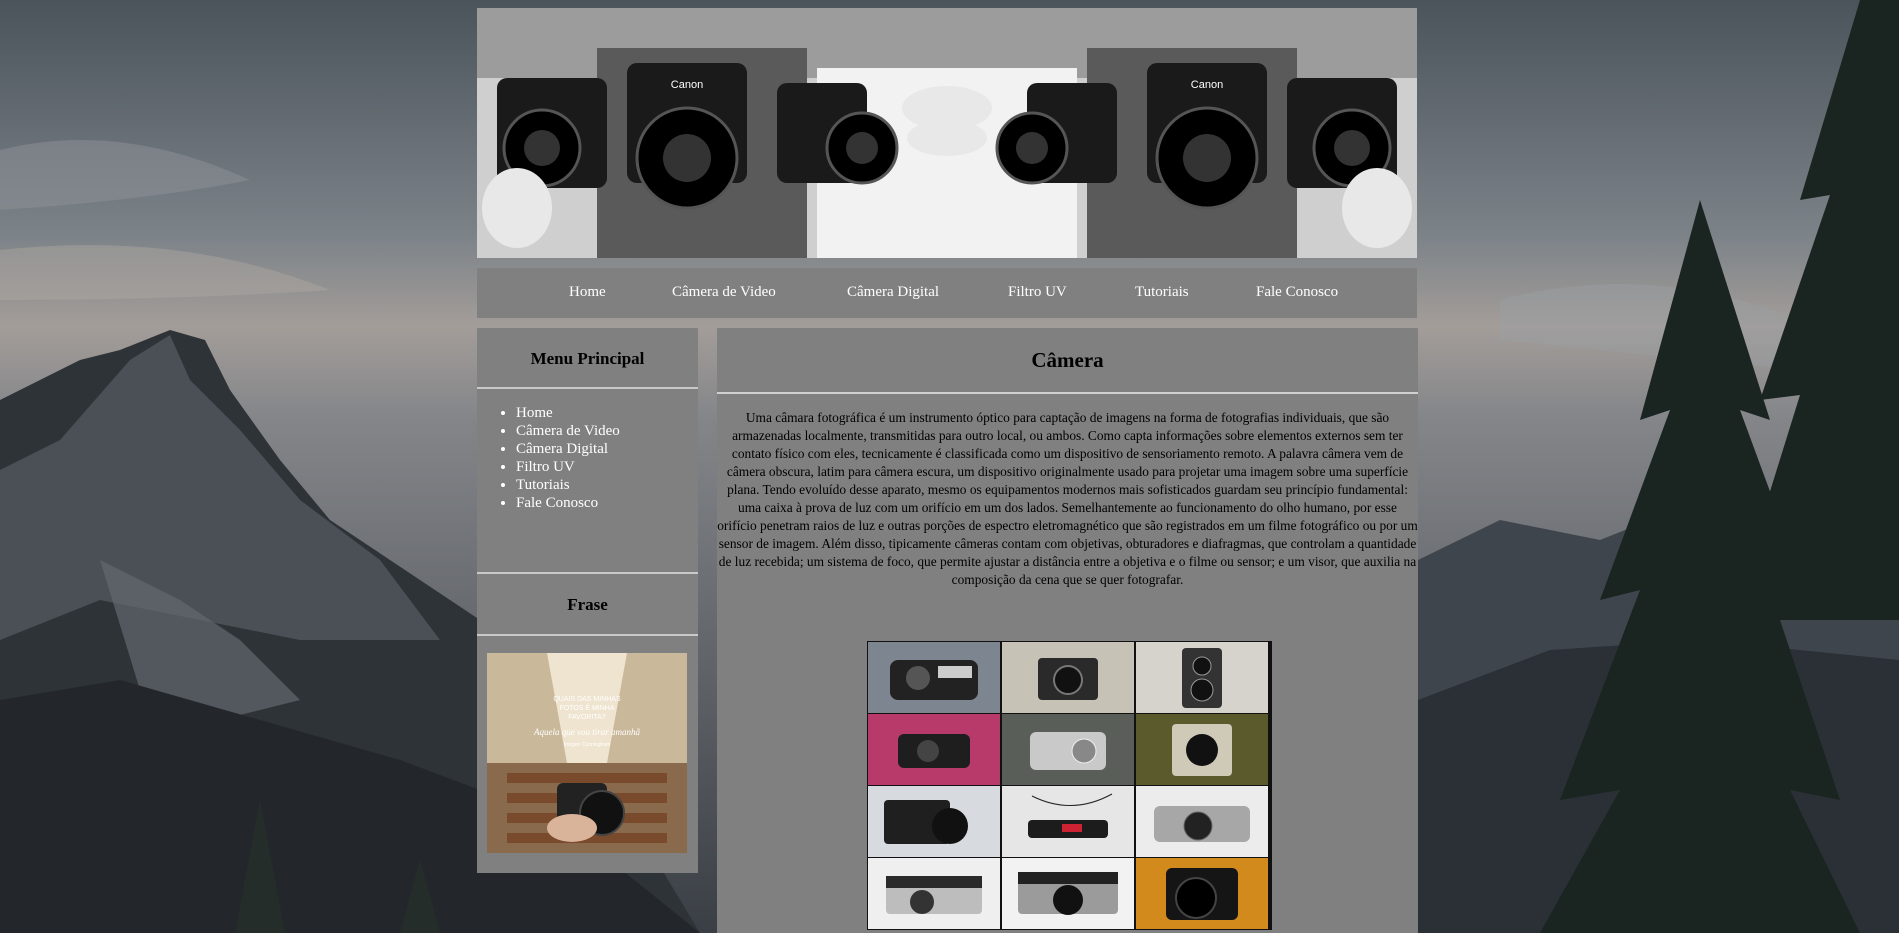 The height and width of the screenshot is (933, 1899). Describe the element at coordinates (568, 449) in the screenshot. I see `sidebar-item-camera-digital: Câmera Digital` at that location.